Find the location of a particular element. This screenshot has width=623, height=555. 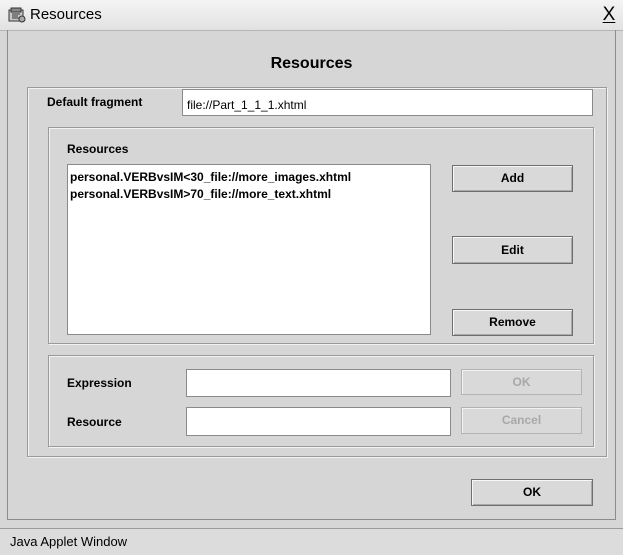

close-icon: X is located at coordinates (609, 15).